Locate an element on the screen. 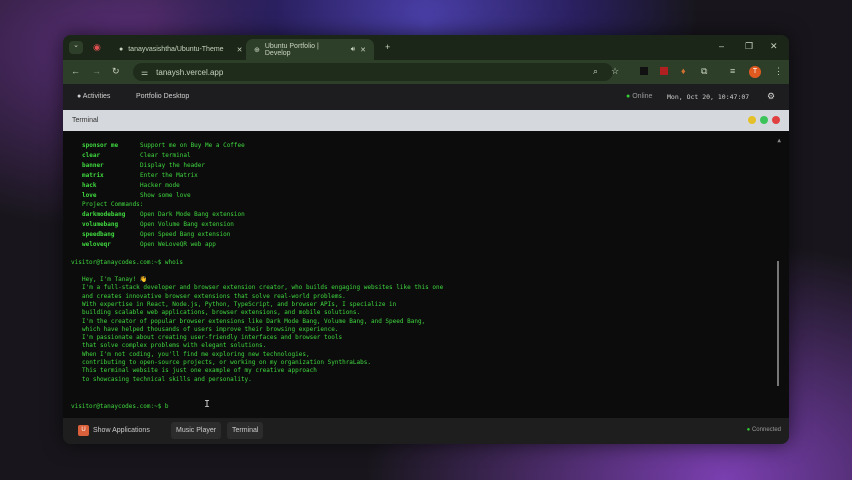 The width and height of the screenshot is (852, 480). settings-gear-icon: ⚙ is located at coordinates (771, 96).